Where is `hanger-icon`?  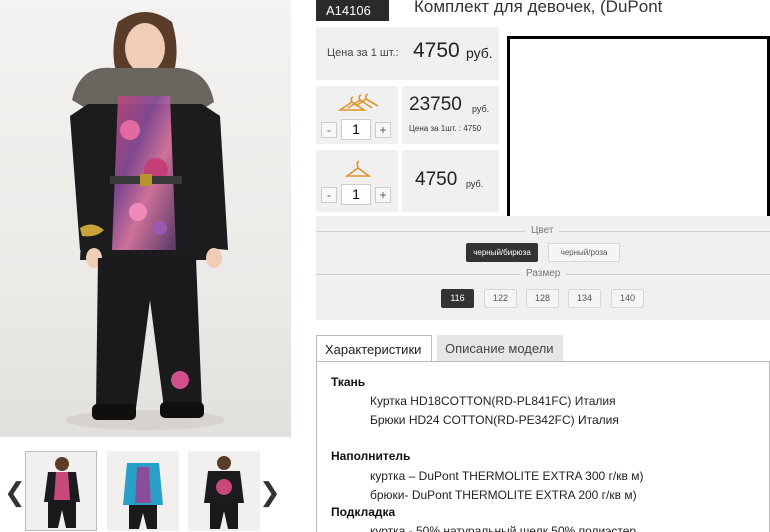 hanger-icon is located at coordinates (358, 168).